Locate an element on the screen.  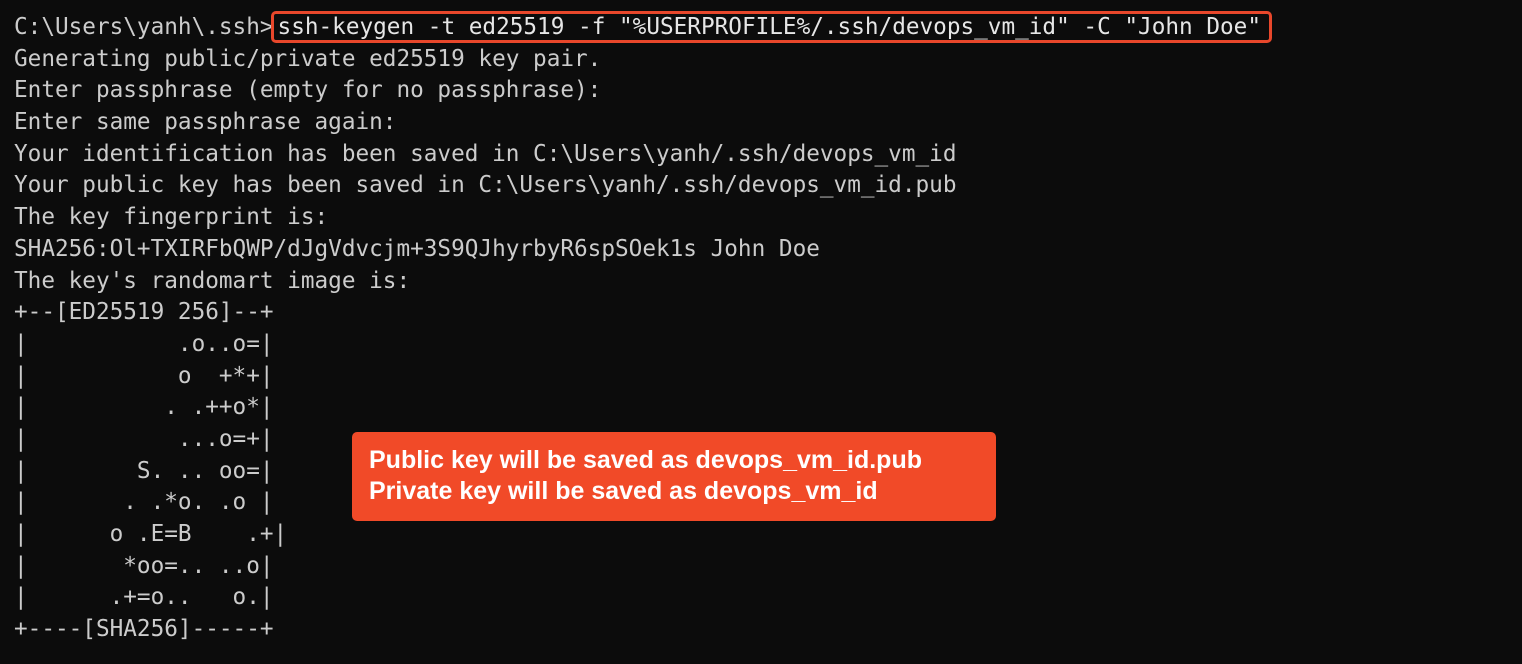
randomart-line: +--[ED25519 256]--+ is located at coordinates (144, 312).